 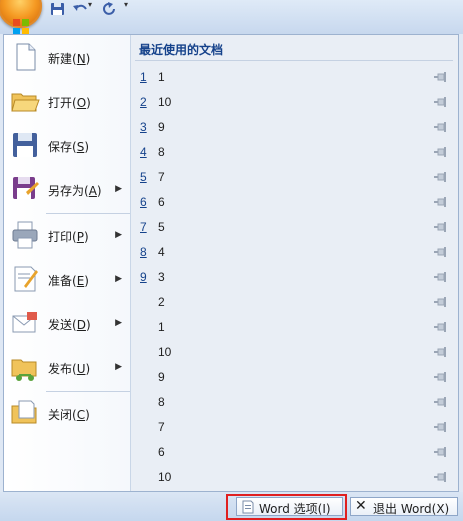 I want to click on menu-publish-label: 发布(U), so click(x=69, y=369).